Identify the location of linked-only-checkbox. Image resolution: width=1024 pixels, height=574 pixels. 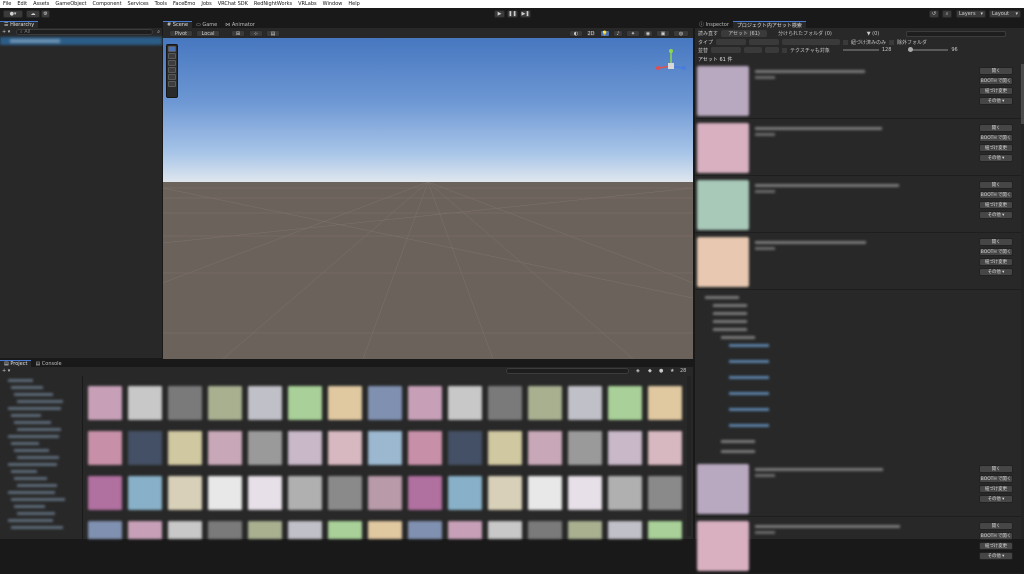
(846, 42).